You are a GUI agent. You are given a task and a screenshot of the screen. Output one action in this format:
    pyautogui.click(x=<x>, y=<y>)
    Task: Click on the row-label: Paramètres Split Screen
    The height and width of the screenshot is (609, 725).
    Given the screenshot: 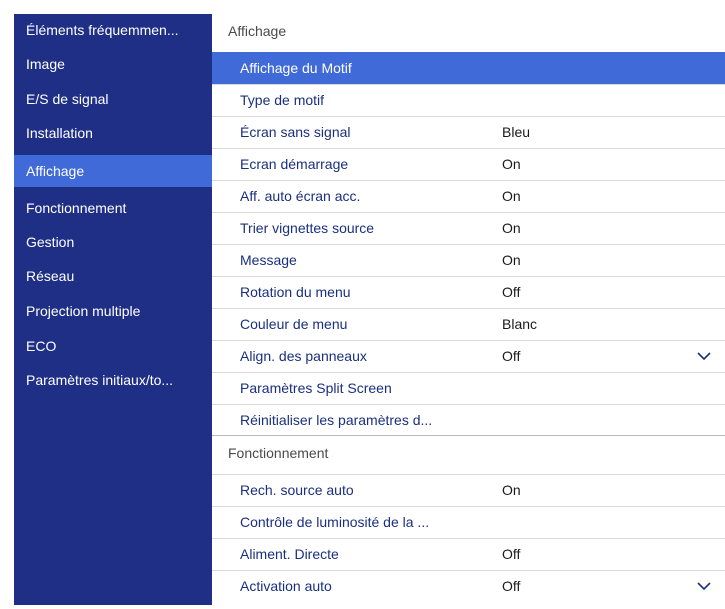 What is the action you would take?
    pyautogui.click(x=316, y=388)
    